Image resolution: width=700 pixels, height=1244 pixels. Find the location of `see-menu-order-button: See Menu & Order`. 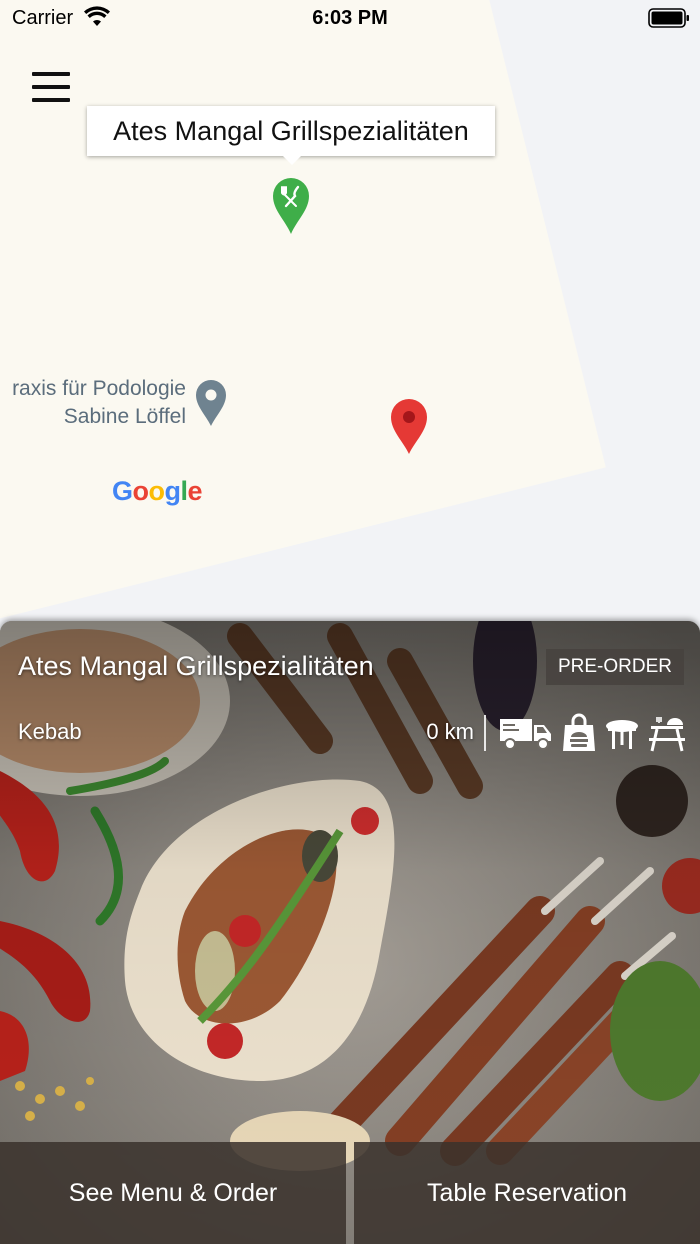

see-menu-order-button: See Menu & Order is located at coordinates (173, 1193).